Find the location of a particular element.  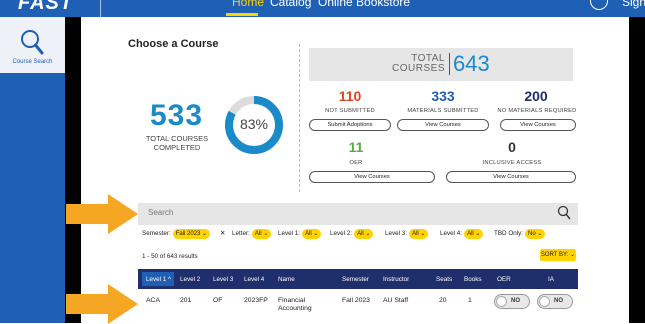

not-submitted-label: NOT SUBMITTED is located at coordinates (350, 111).